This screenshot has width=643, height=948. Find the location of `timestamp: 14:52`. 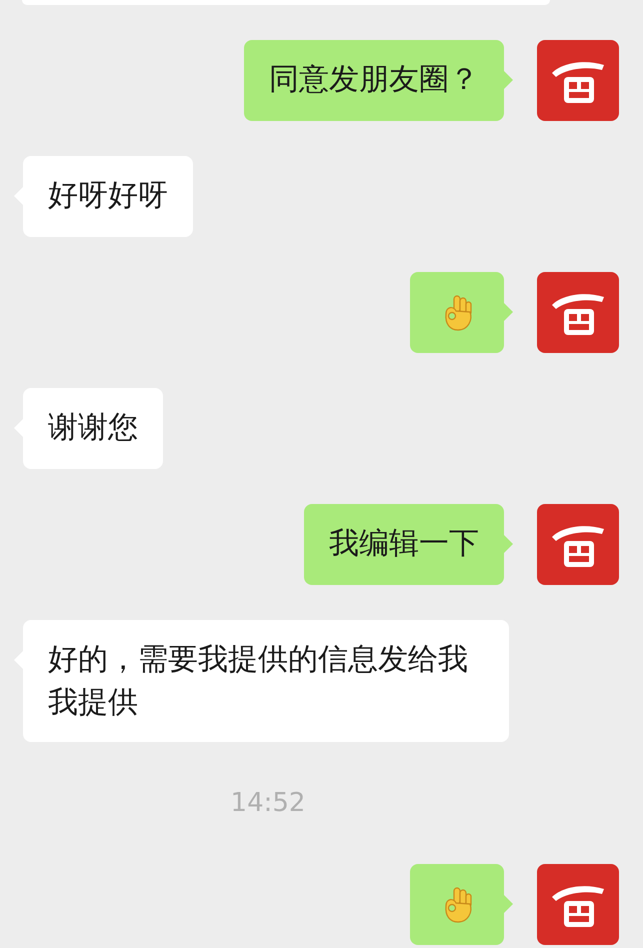

timestamp: 14:52 is located at coordinates (268, 803).